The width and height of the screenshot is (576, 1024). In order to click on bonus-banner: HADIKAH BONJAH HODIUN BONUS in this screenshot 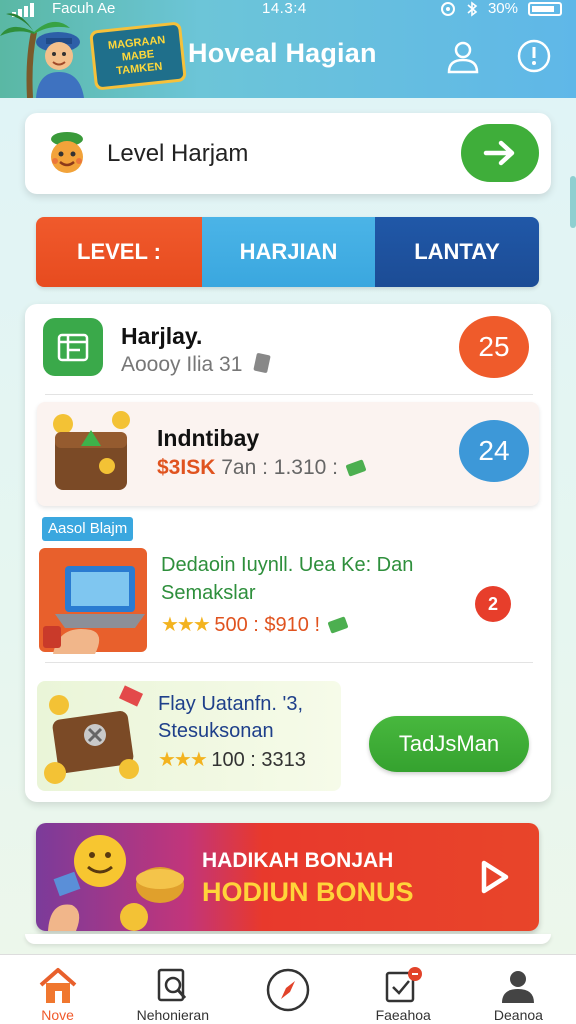, I will do `click(287, 877)`.